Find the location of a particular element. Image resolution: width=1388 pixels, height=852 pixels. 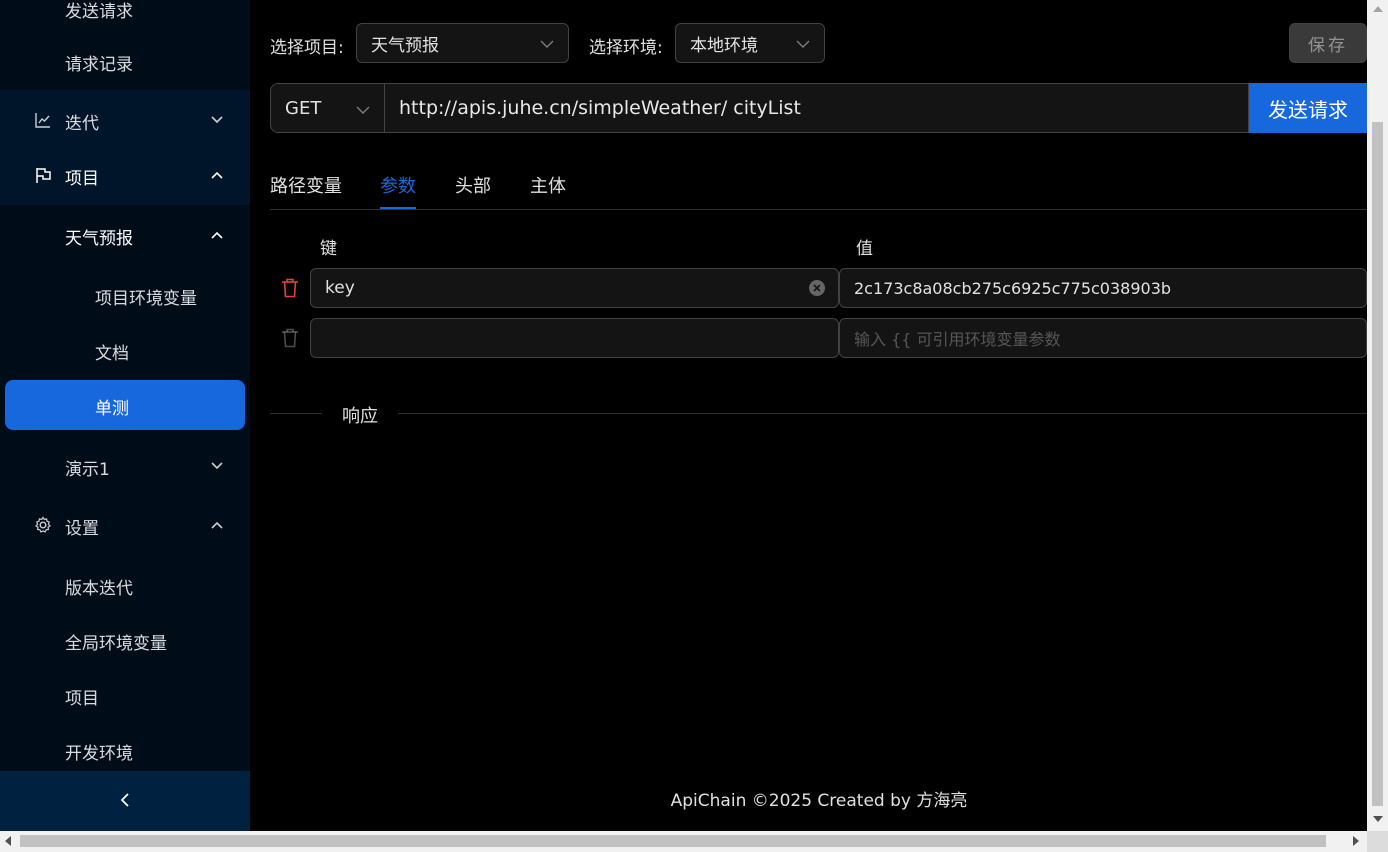

sidebar-item-unit-test: 单测 is located at coordinates (125, 405).